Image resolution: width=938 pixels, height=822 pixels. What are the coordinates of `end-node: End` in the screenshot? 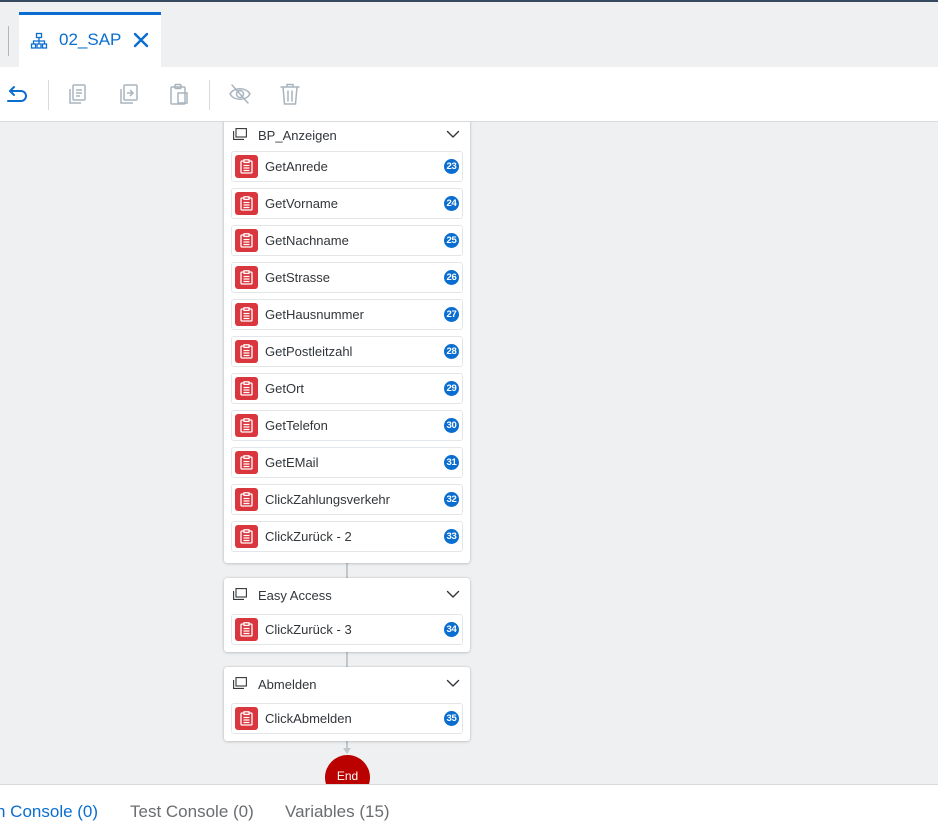 It's located at (347, 769).